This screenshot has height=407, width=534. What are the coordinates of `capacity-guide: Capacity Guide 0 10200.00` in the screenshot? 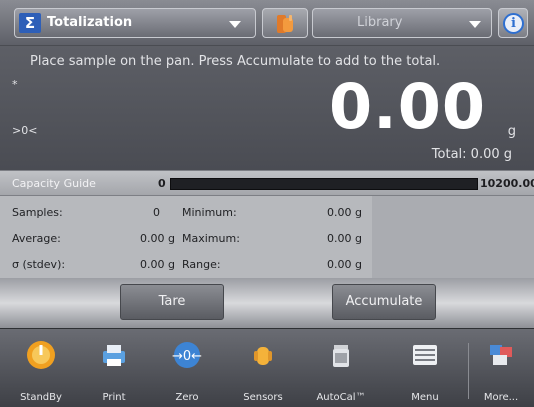 It's located at (267, 183).